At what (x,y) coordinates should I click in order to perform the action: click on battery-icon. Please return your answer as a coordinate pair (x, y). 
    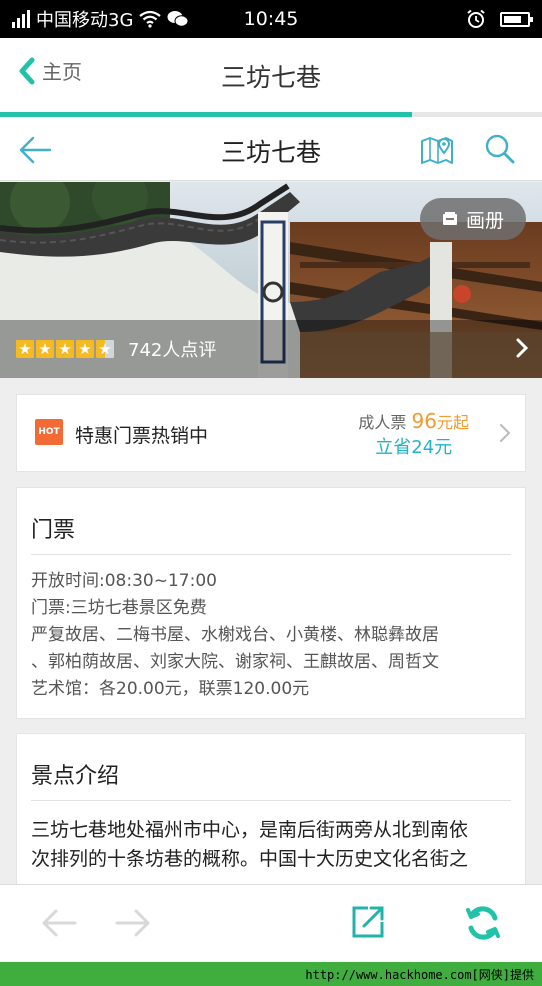
    Looking at the image, I should click on (516, 19).